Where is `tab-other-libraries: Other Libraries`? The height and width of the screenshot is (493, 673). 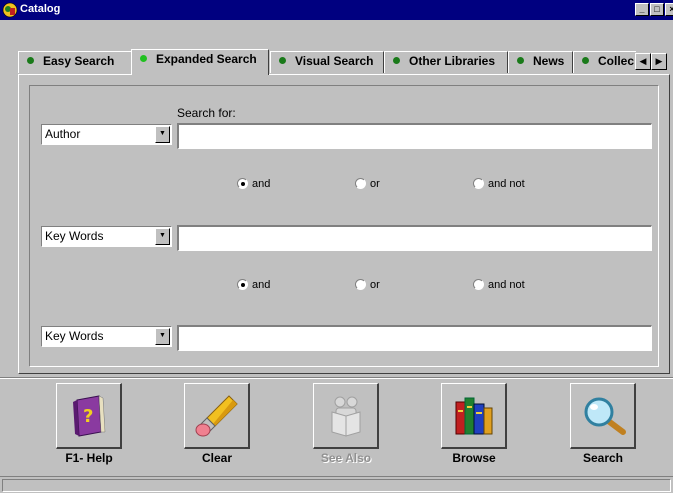 tab-other-libraries: Other Libraries is located at coordinates (446, 62).